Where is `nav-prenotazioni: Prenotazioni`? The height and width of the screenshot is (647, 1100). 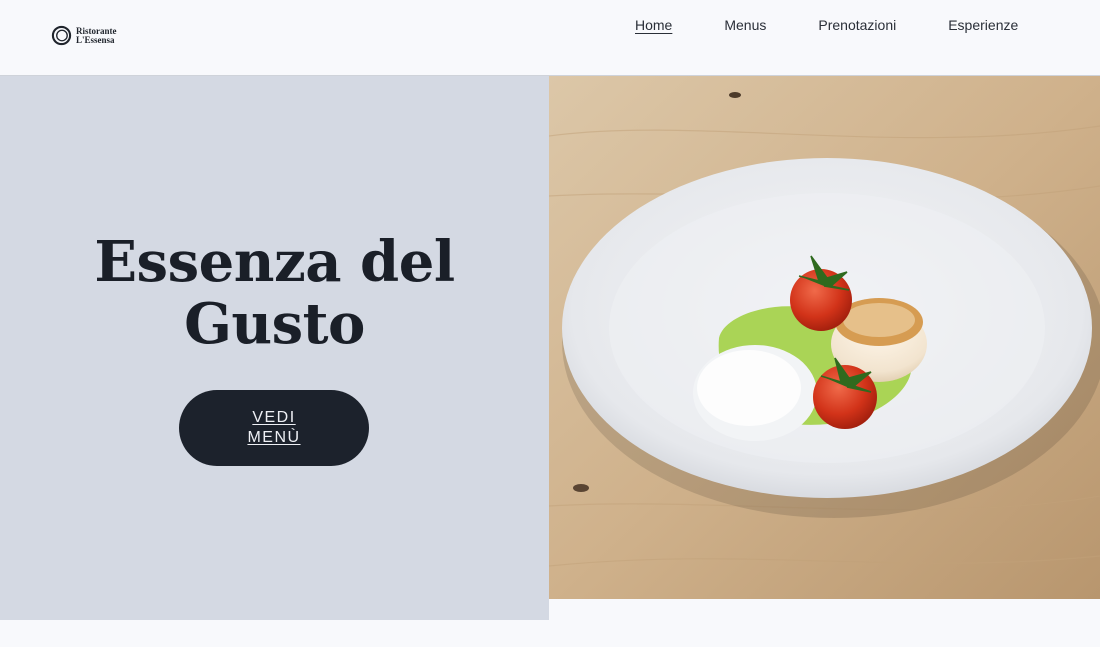
nav-prenotazioni: Prenotazioni is located at coordinates (857, 25).